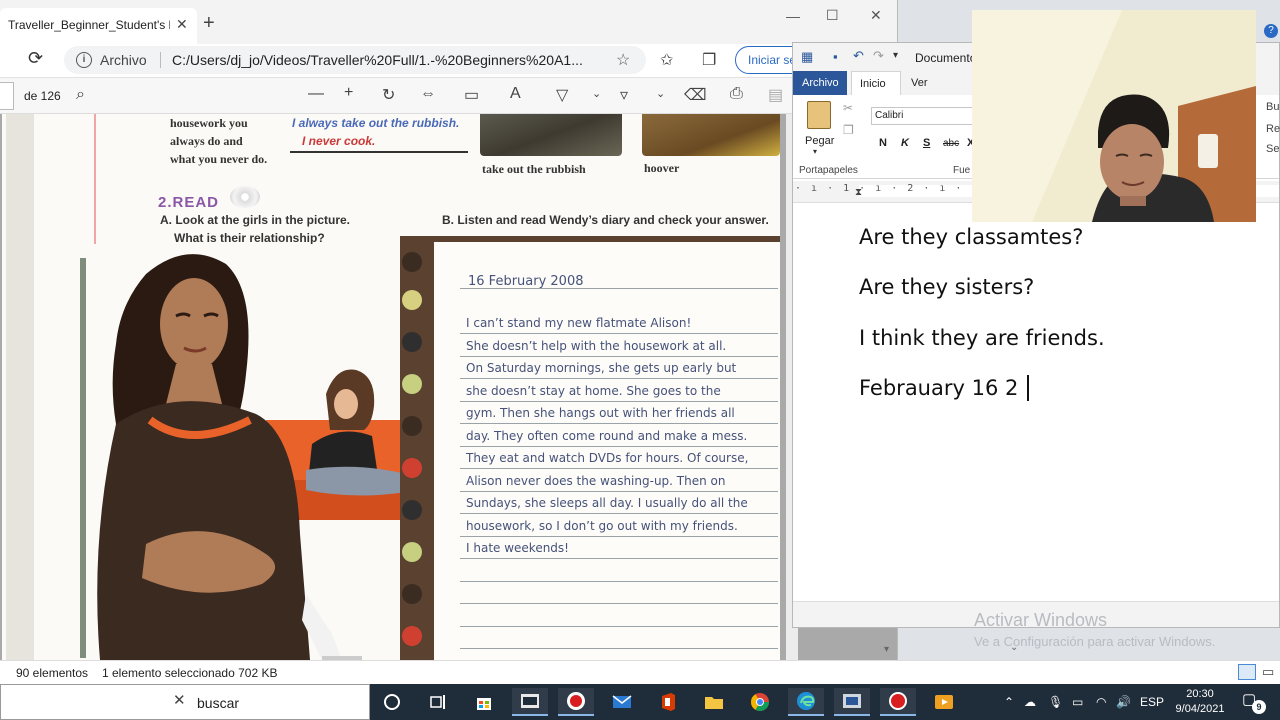 The width and height of the screenshot is (1280, 720). I want to click on tab-ver: Ver, so click(919, 83).